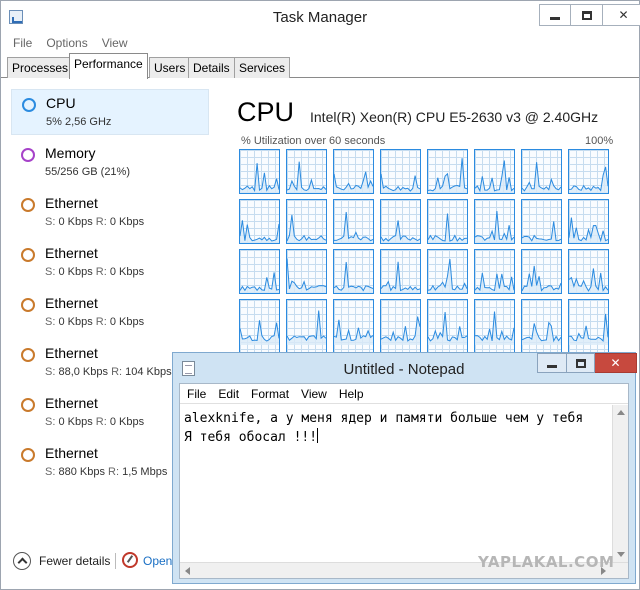  I want to click on cpu-heading: CPU, so click(266, 112).